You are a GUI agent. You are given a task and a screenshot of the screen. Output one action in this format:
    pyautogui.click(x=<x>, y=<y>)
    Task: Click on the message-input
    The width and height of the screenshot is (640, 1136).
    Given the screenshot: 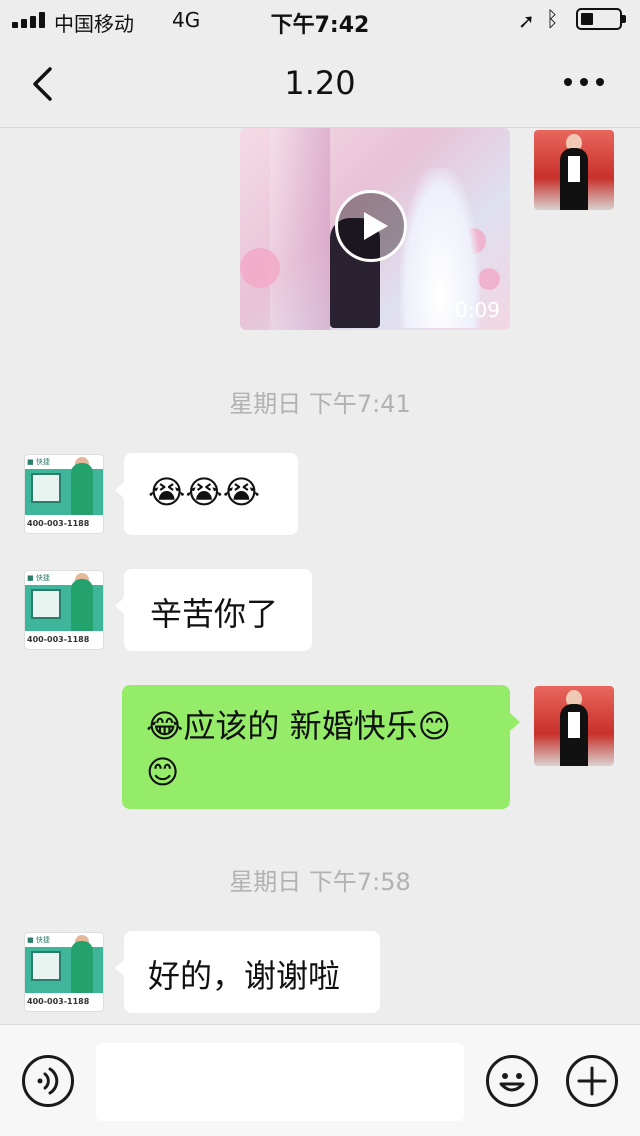 What is the action you would take?
    pyautogui.click(x=280, y=1082)
    